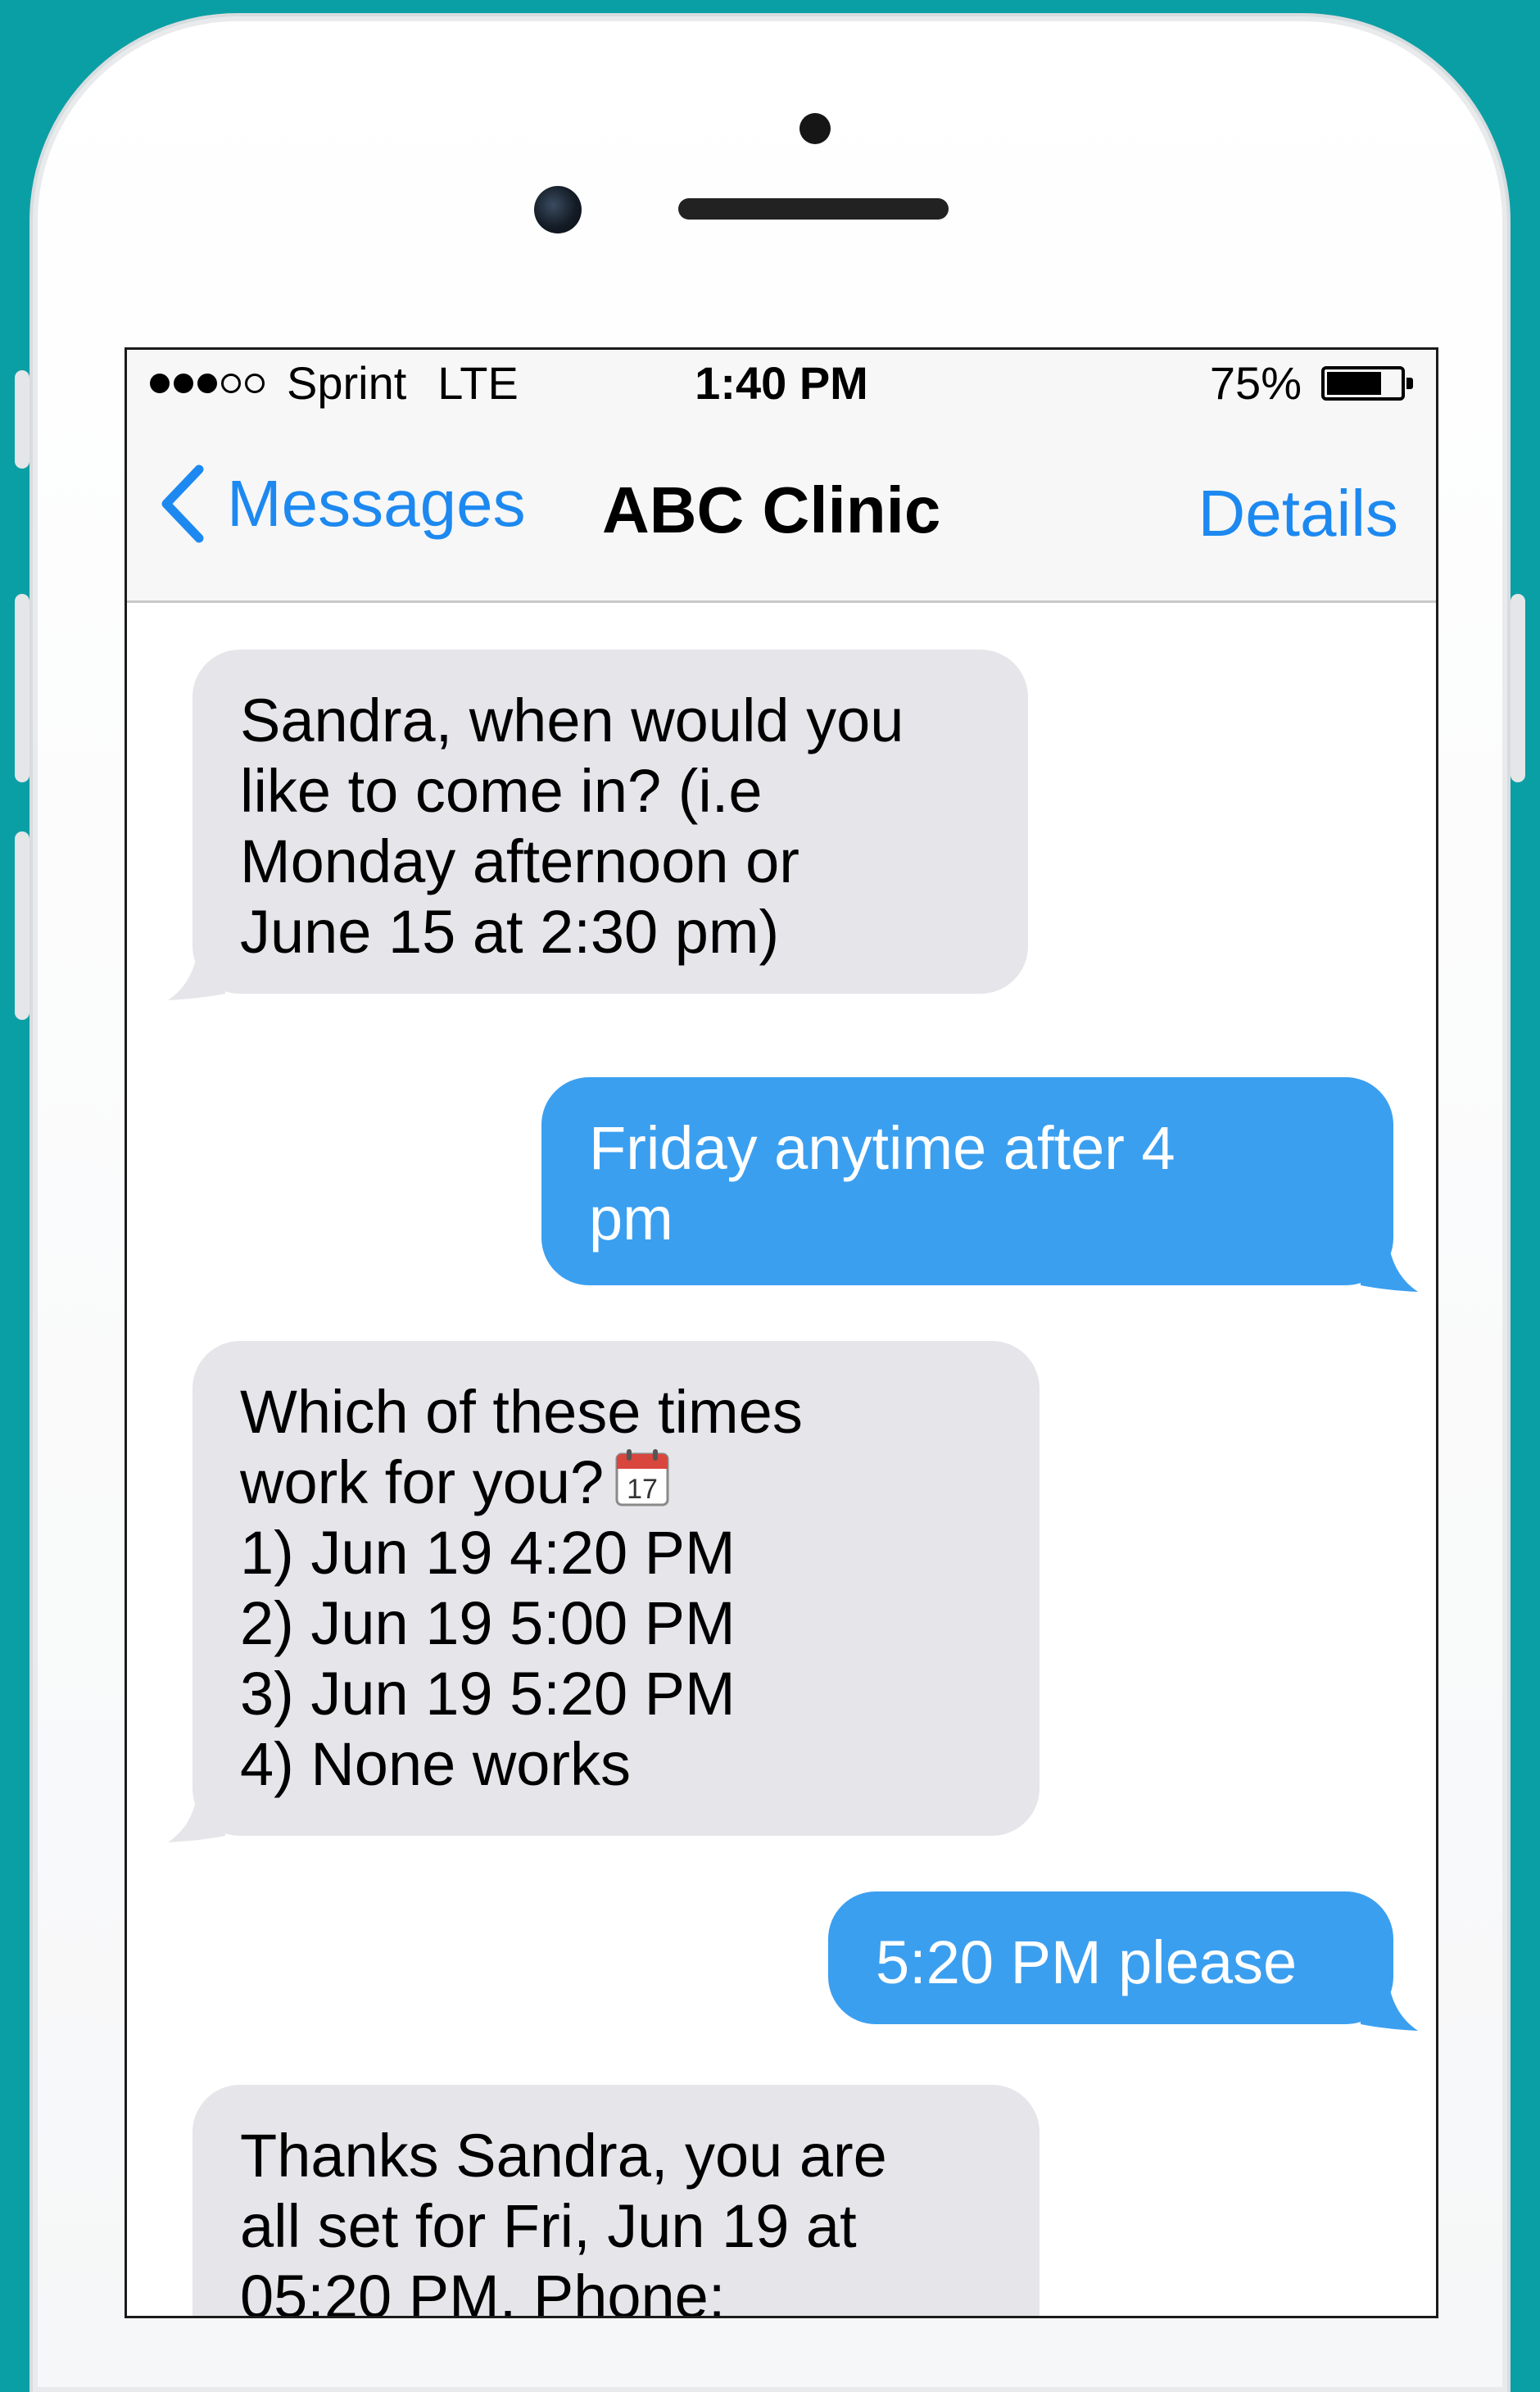 This screenshot has width=1540, height=2392. What do you see at coordinates (488, 1553) in the screenshot?
I see `message-line: 1) Jun 19 4:20 PM` at bounding box center [488, 1553].